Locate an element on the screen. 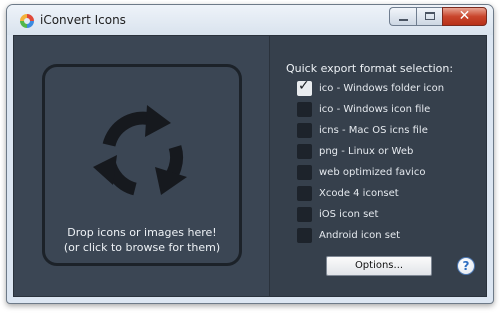  option-label: iOS icon set is located at coordinates (349, 214).